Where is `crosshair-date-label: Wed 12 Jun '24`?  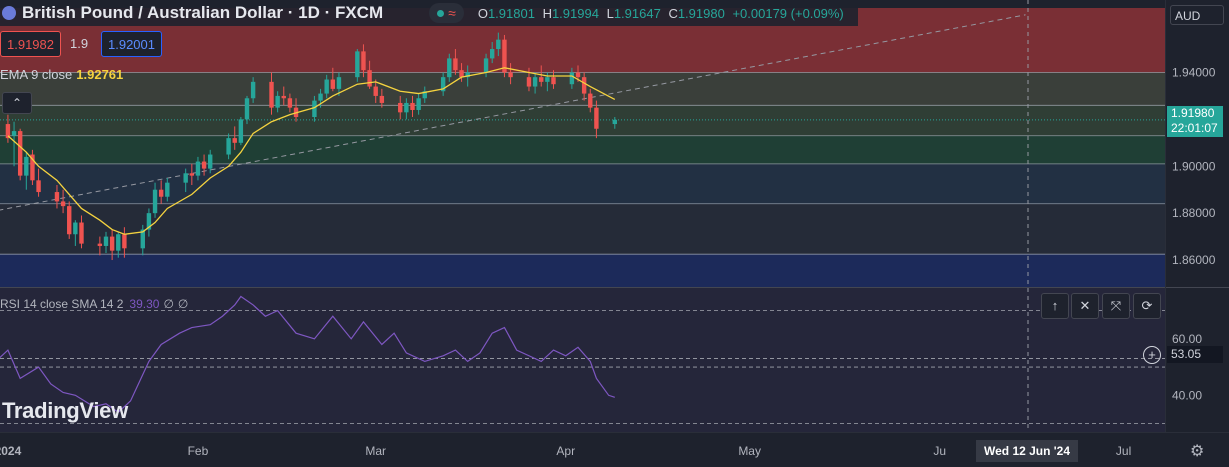
crosshair-date-label: Wed 12 Jun '24 is located at coordinates (1027, 451).